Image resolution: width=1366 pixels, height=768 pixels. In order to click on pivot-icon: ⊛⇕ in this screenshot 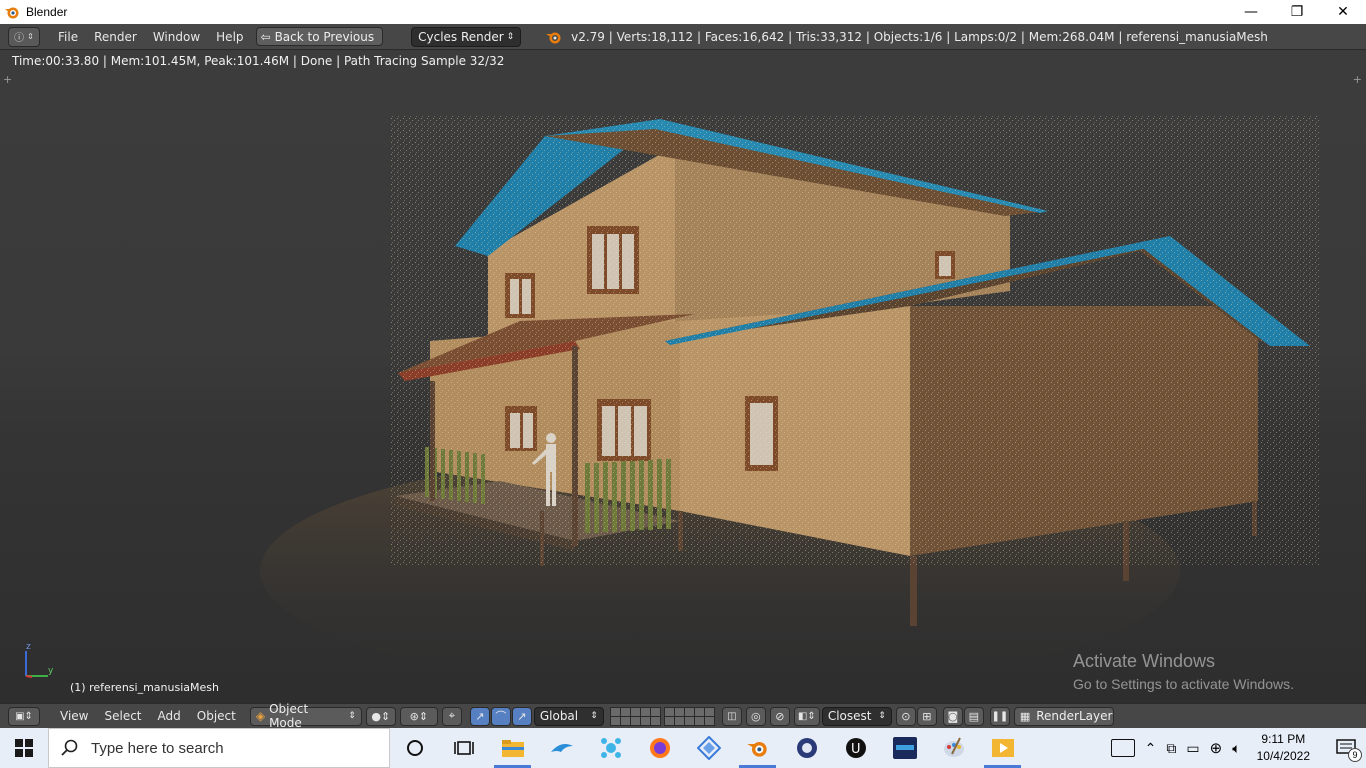, I will do `click(419, 716)`.